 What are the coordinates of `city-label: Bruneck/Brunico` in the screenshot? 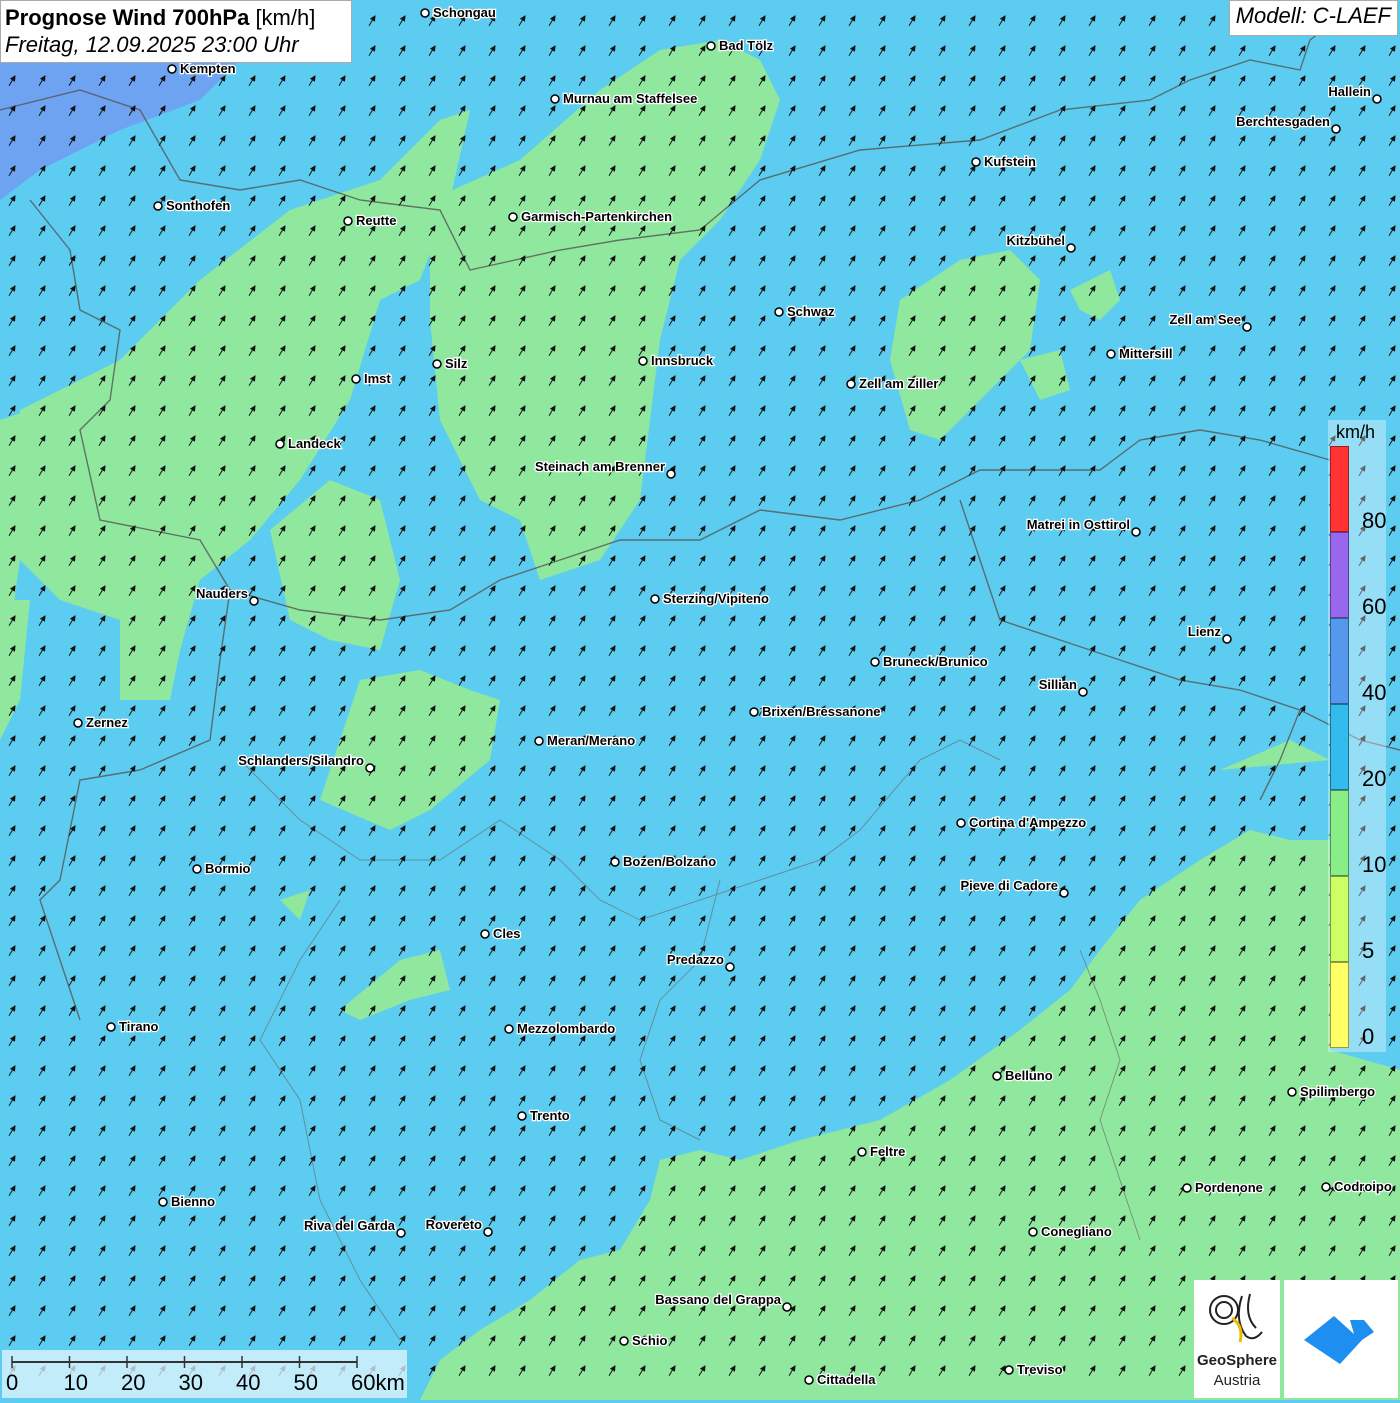 It's located at (935, 661).